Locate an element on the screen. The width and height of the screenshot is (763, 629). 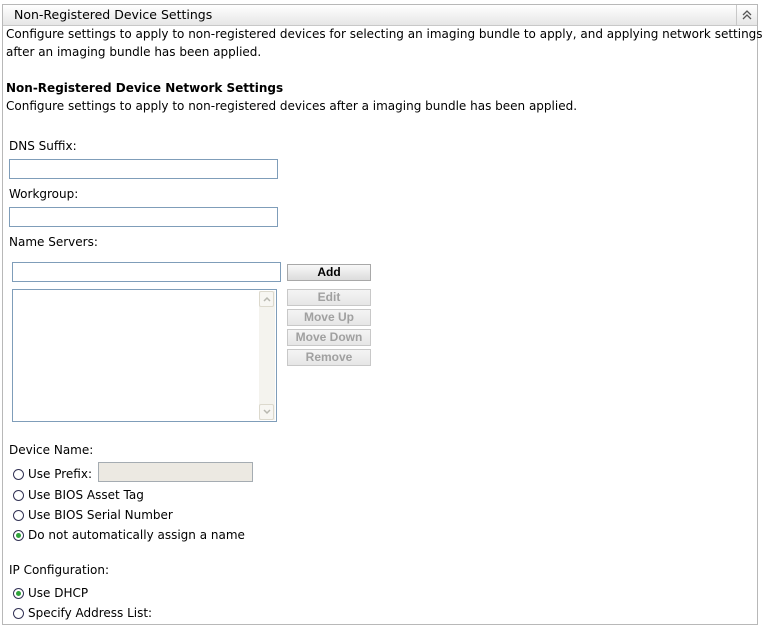
radio-specify-address-list: Specify Address List: is located at coordinates (82, 613).